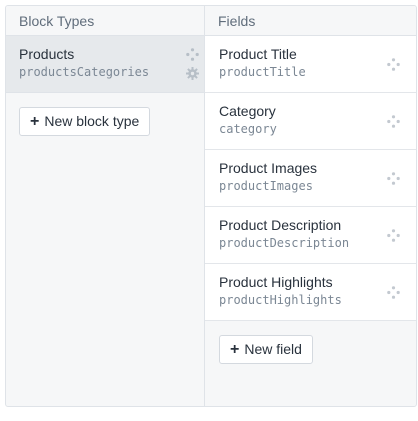 The width and height of the screenshot is (418, 421). I want to click on gear-icon, so click(192, 73).